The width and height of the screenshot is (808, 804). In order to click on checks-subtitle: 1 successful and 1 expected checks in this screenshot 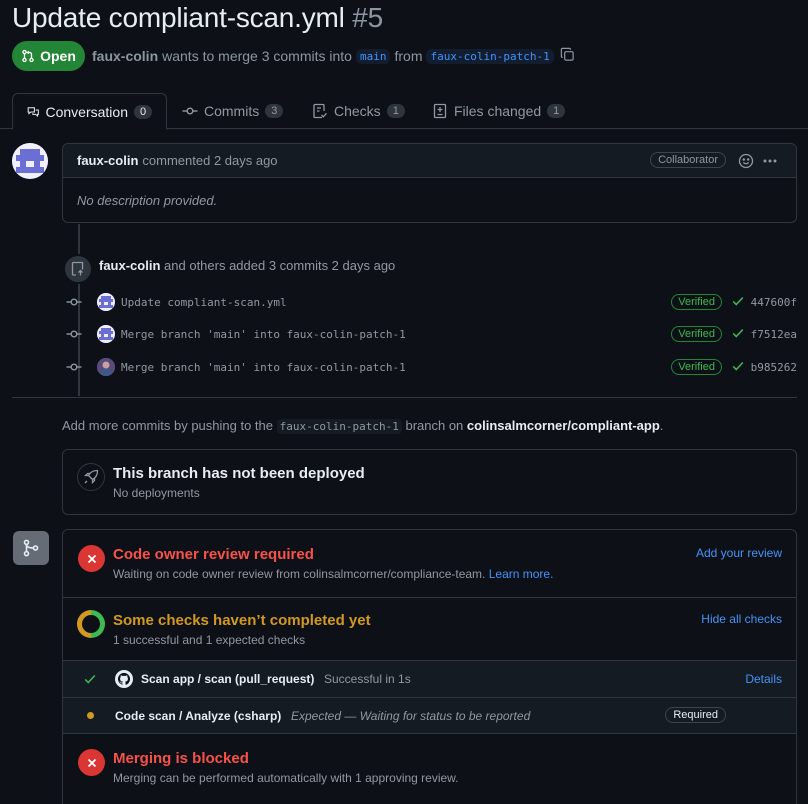, I will do `click(209, 640)`.